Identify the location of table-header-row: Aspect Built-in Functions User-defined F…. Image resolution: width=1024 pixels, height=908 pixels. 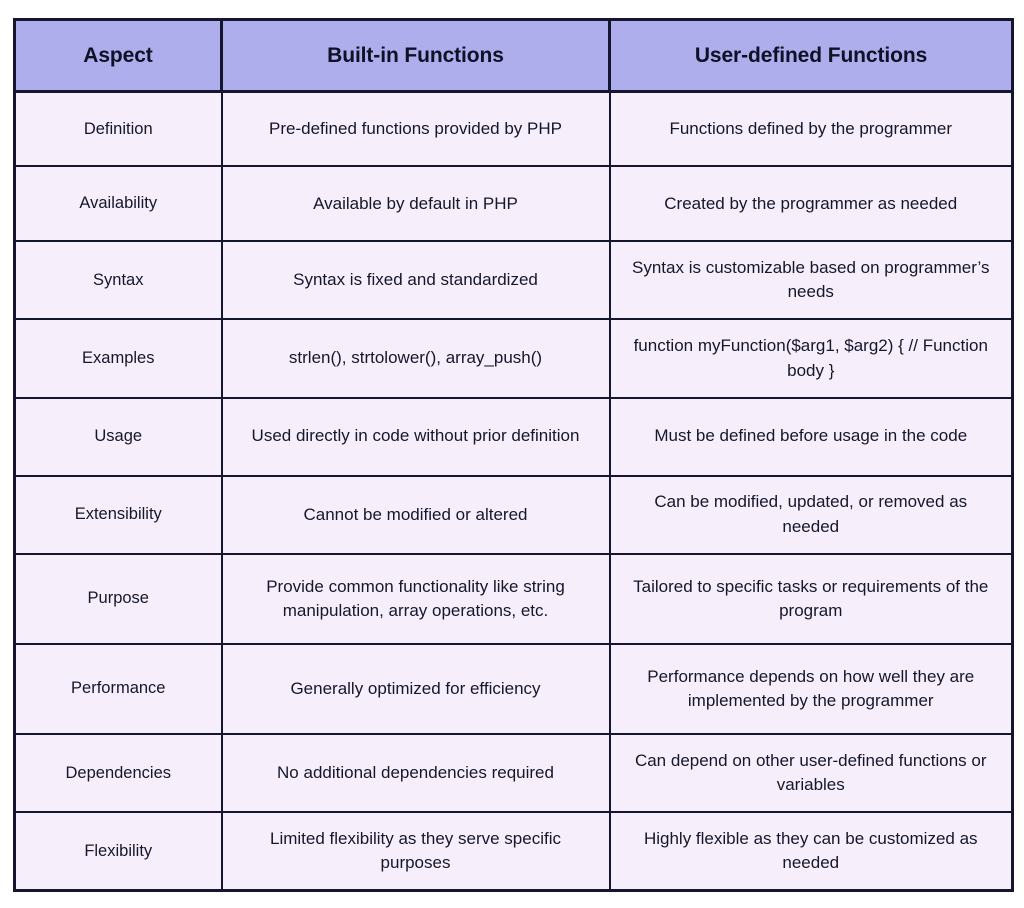
(513, 55).